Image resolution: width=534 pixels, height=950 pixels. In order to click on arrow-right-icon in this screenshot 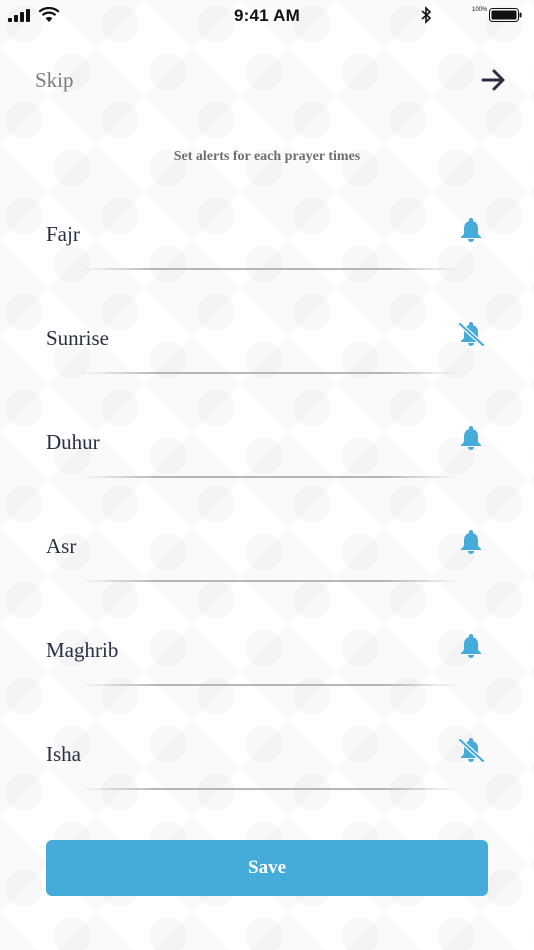, I will do `click(494, 80)`.